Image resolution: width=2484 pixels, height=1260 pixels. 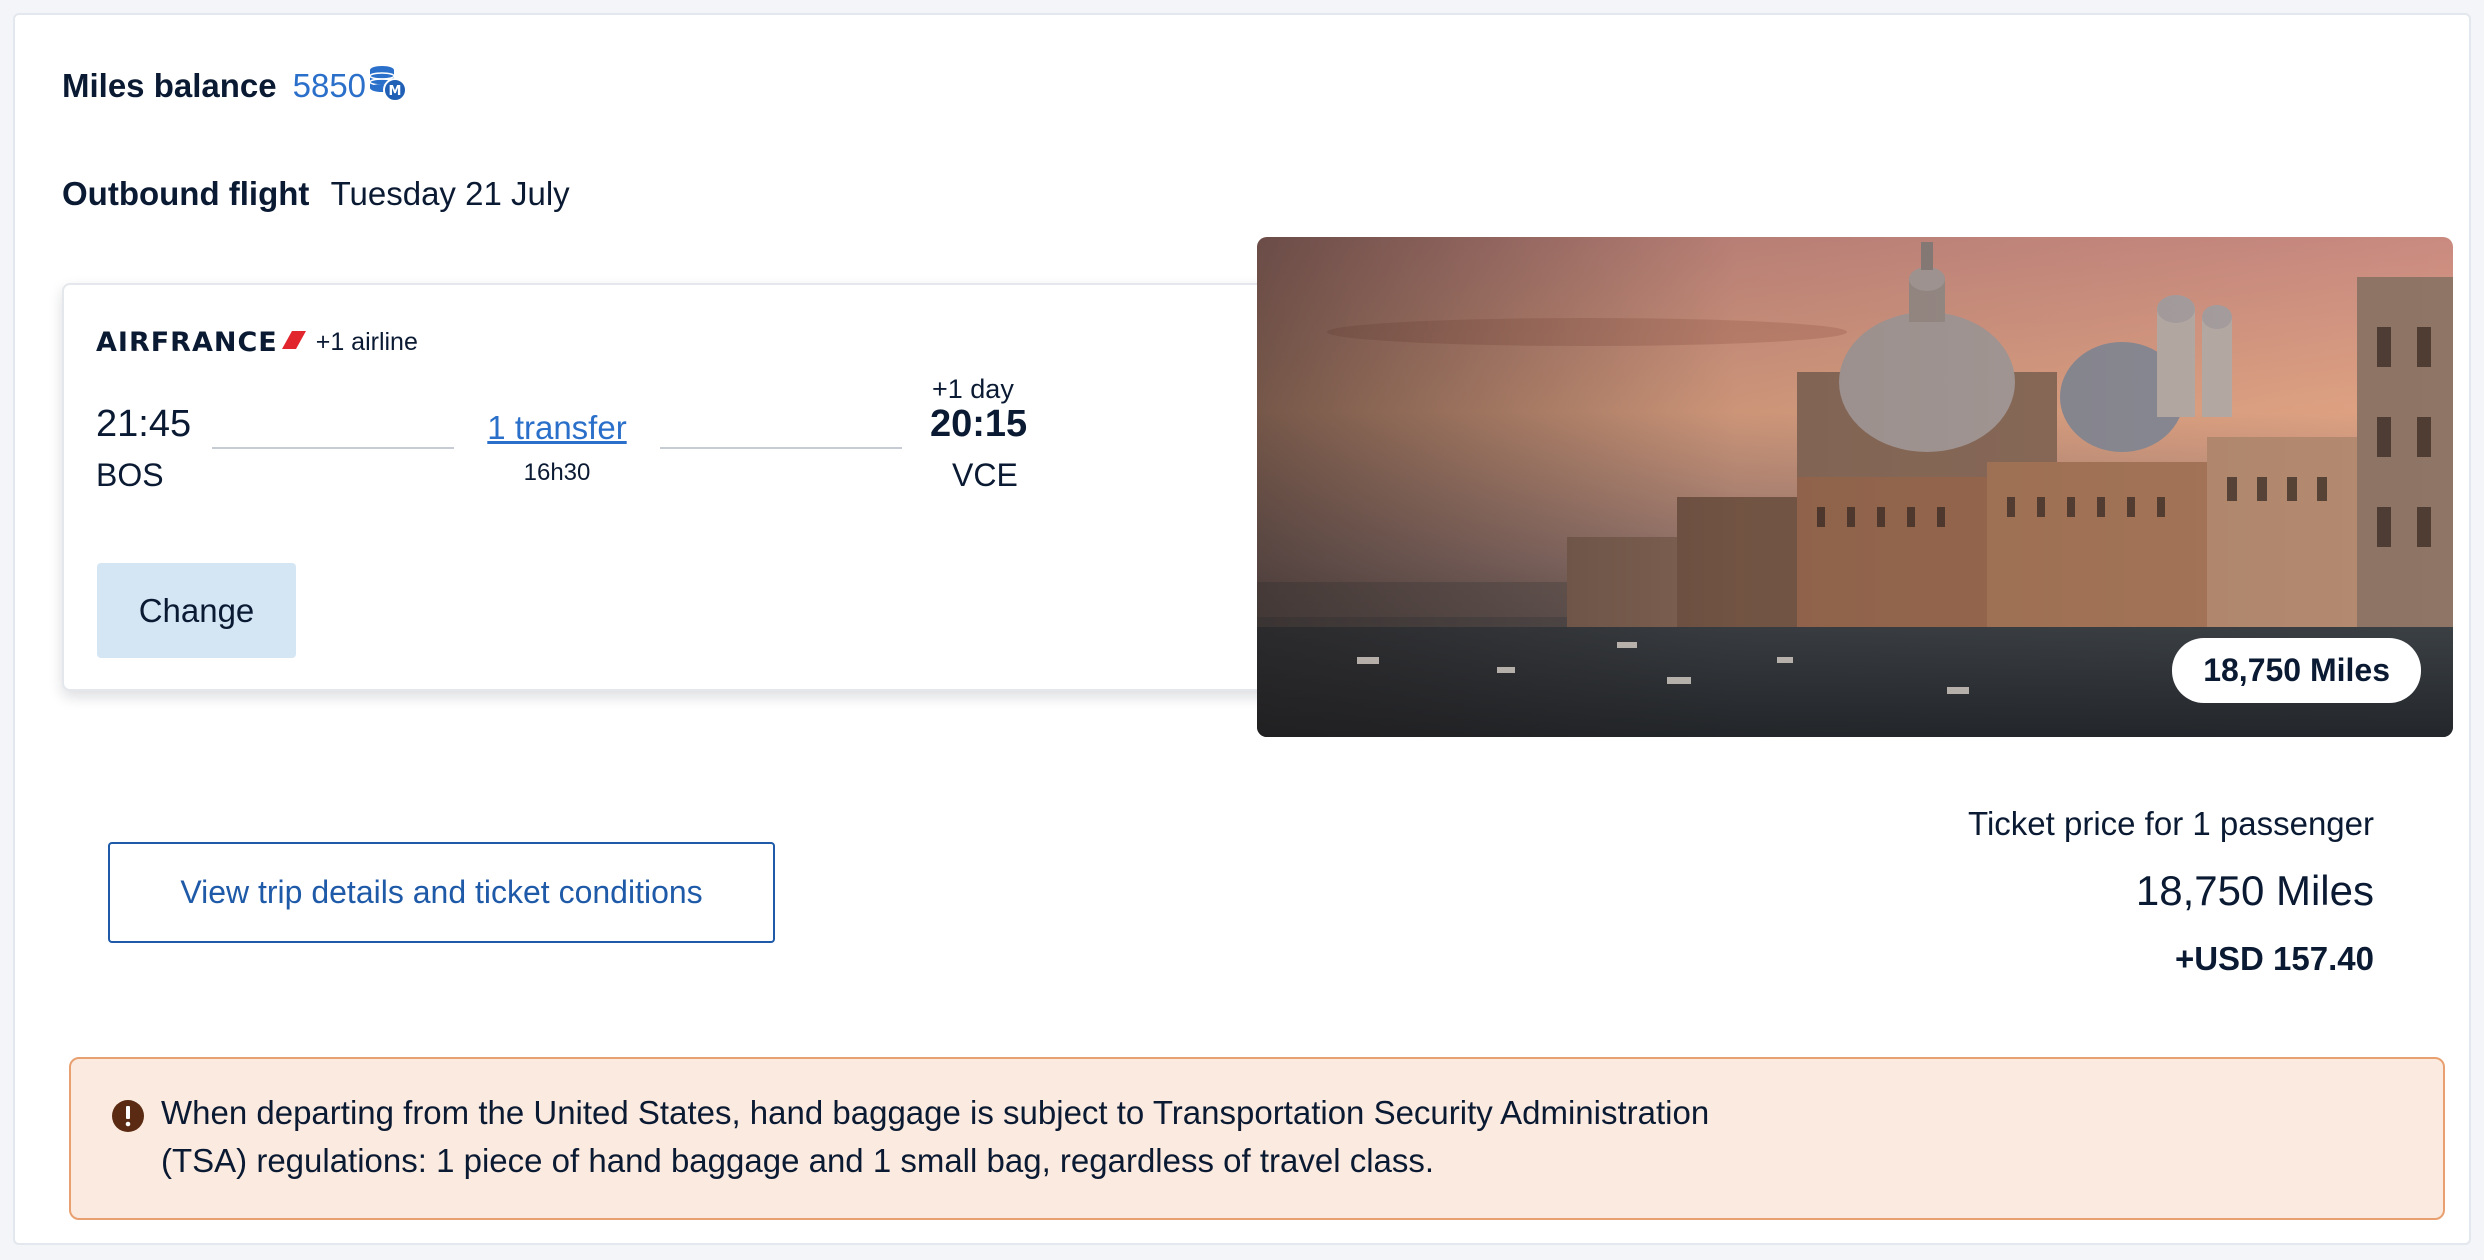 I want to click on departure-time: 21:45, so click(x=144, y=424).